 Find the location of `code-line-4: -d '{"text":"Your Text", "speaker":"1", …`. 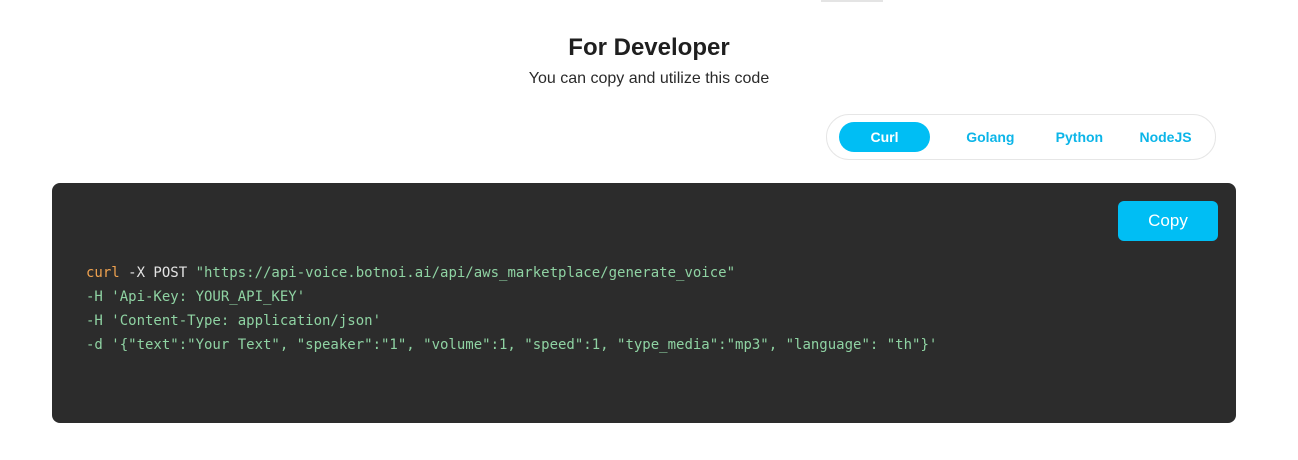

code-line-4: -d '{"text":"Your Text", "speaker":"1", … is located at coordinates (512, 345).